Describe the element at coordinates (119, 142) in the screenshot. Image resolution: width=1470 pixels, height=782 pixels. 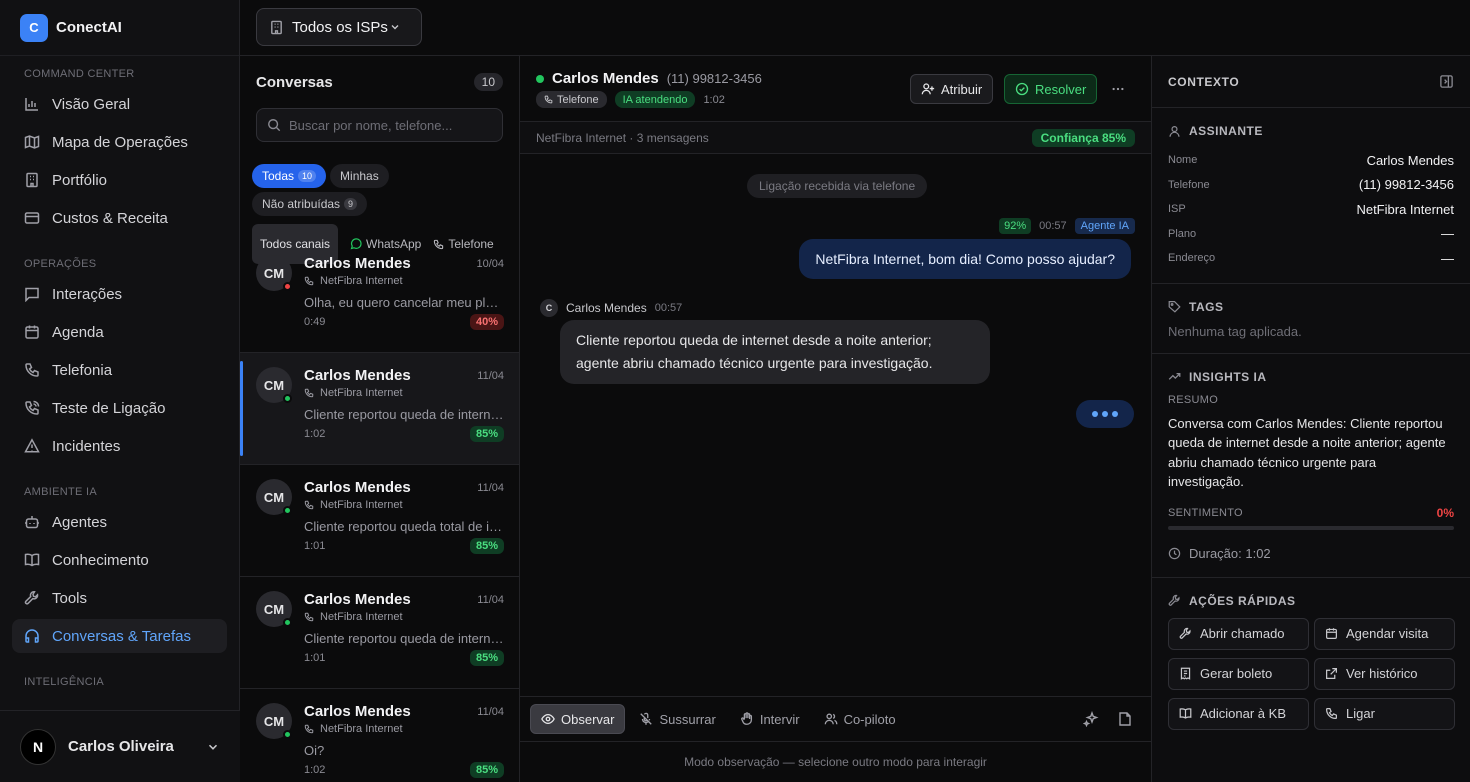
I see `sidebar-item-mapa: Mapa de Operações` at that location.